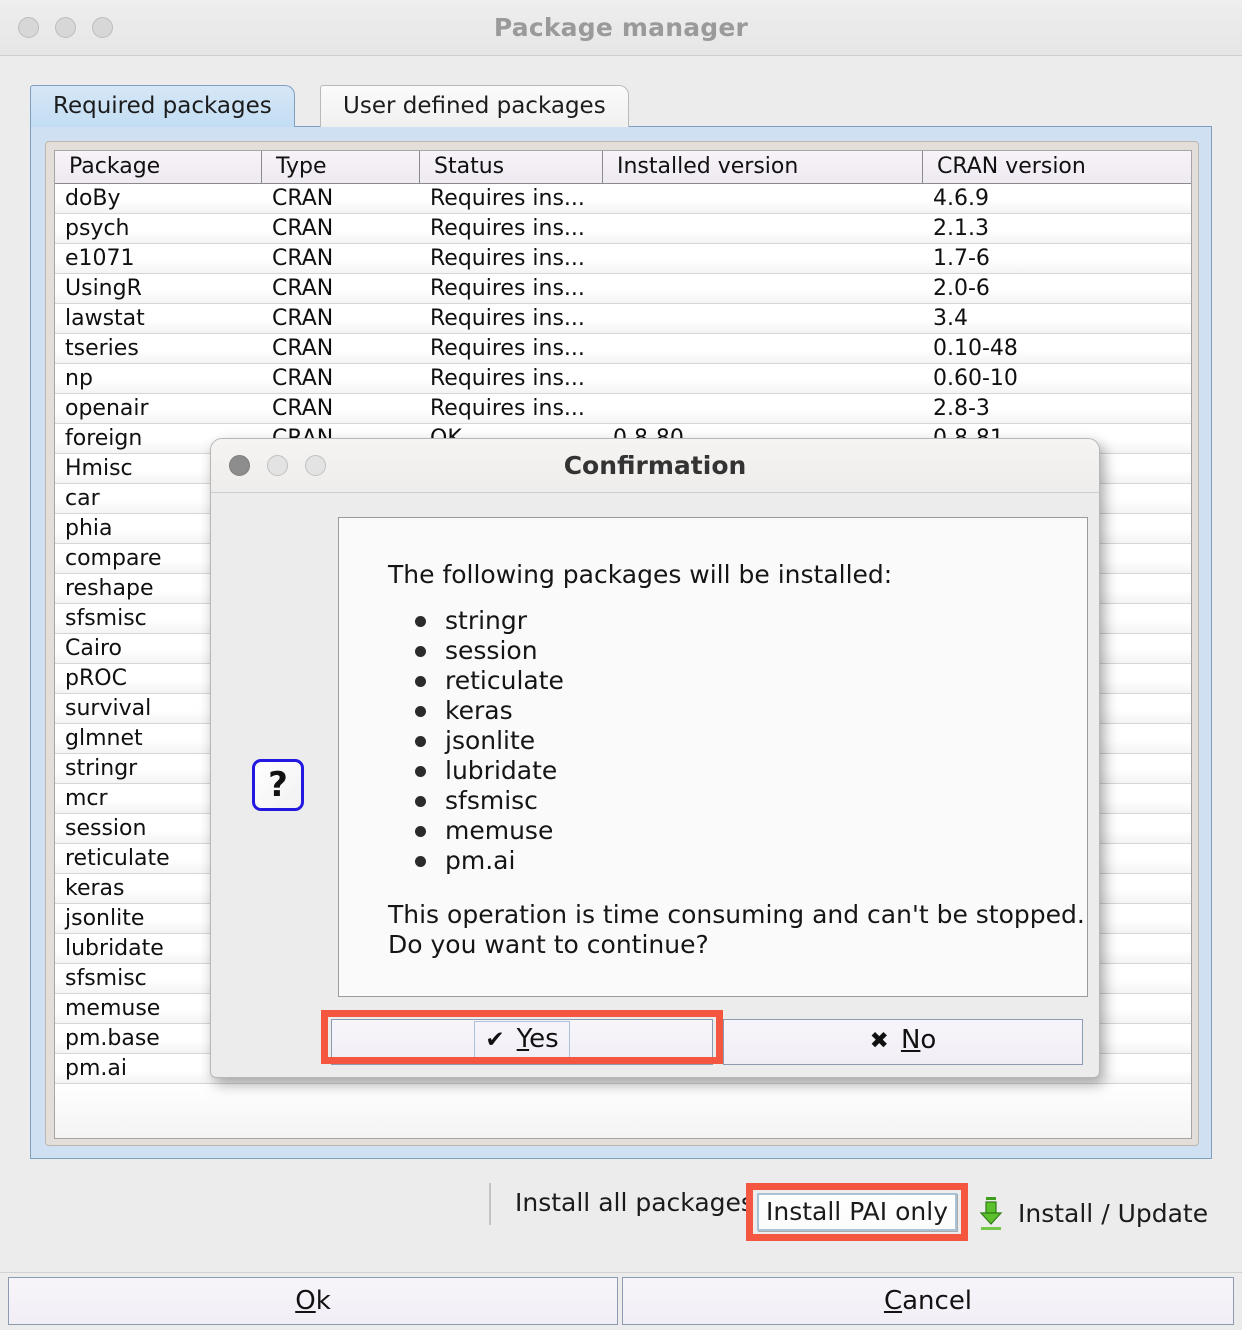 This screenshot has width=1242, height=1331. Describe the element at coordinates (501, 770) in the screenshot. I see `dialog-package-name: lubridate` at that location.